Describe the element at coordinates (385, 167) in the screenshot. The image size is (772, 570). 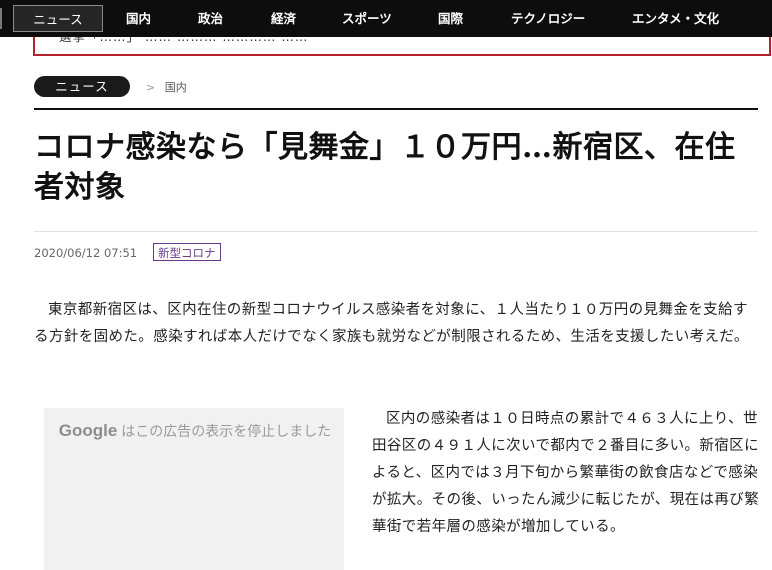
I see `article-headline: コロナ感染なら「見舞金」１０万円…新宿区、在住者対象` at that location.